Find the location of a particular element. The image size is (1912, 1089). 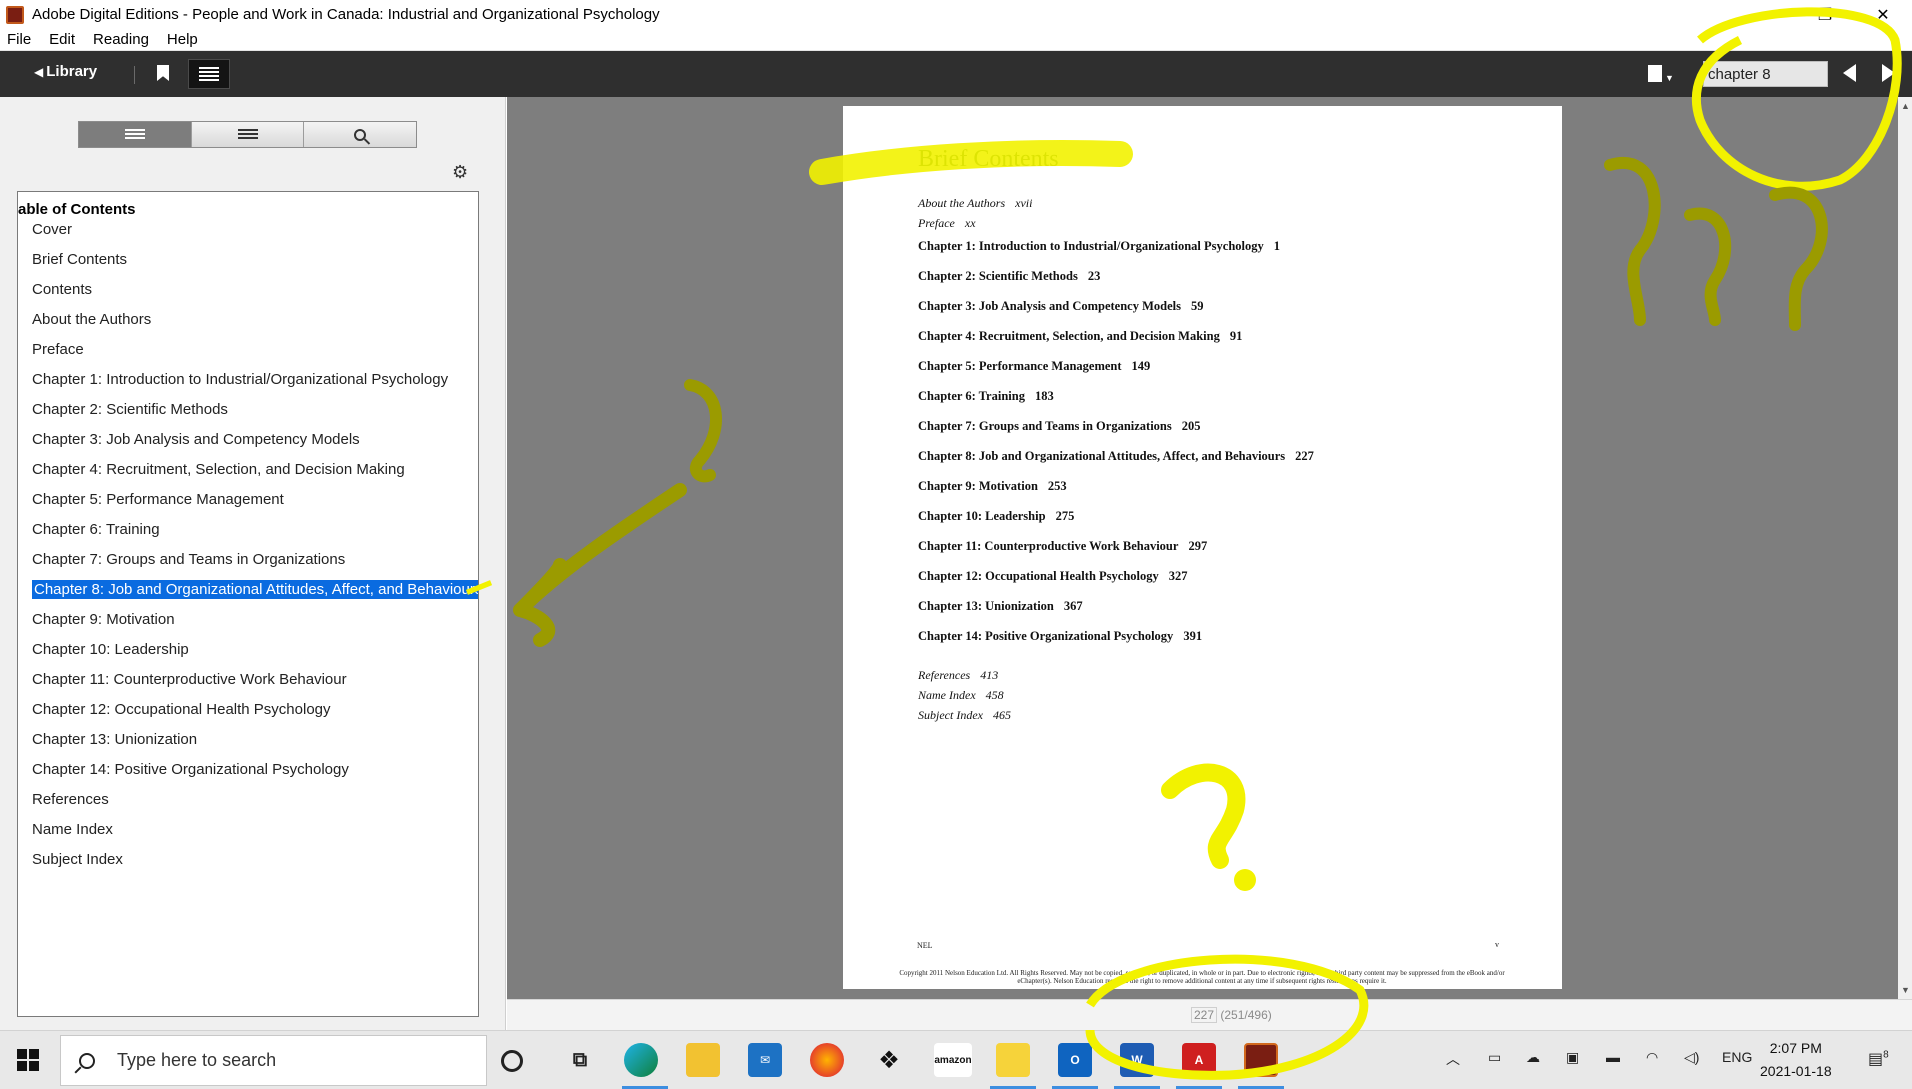

back-matter-entry: Subject Index 465 is located at coordinates (964, 715).